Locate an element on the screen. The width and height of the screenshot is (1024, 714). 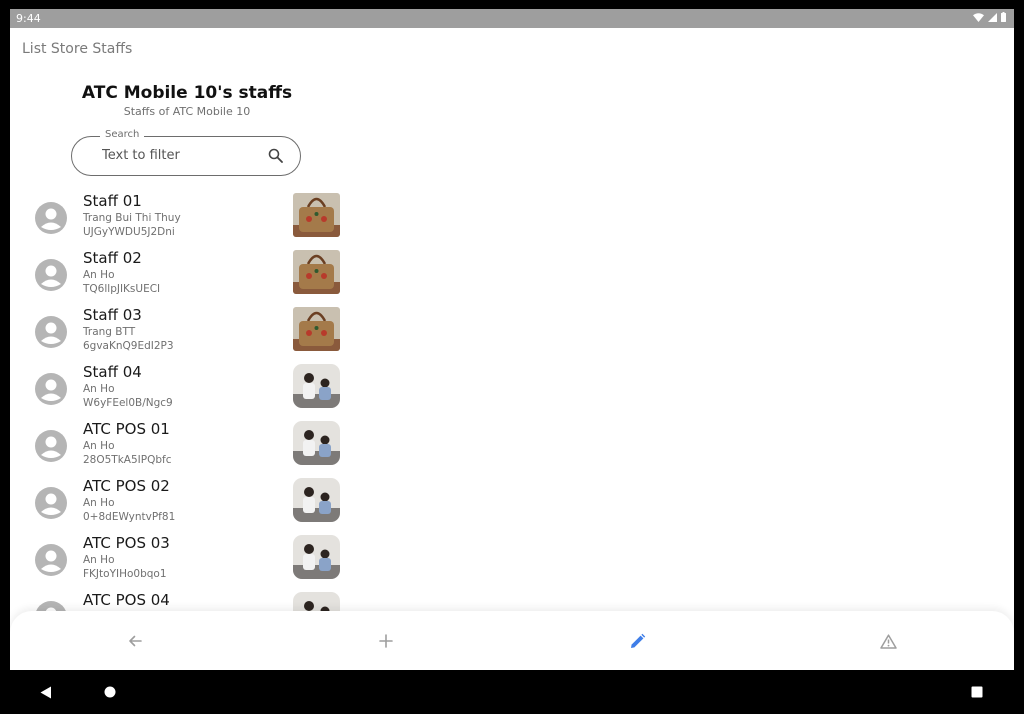
system-recents-icon is located at coordinates (977, 692).